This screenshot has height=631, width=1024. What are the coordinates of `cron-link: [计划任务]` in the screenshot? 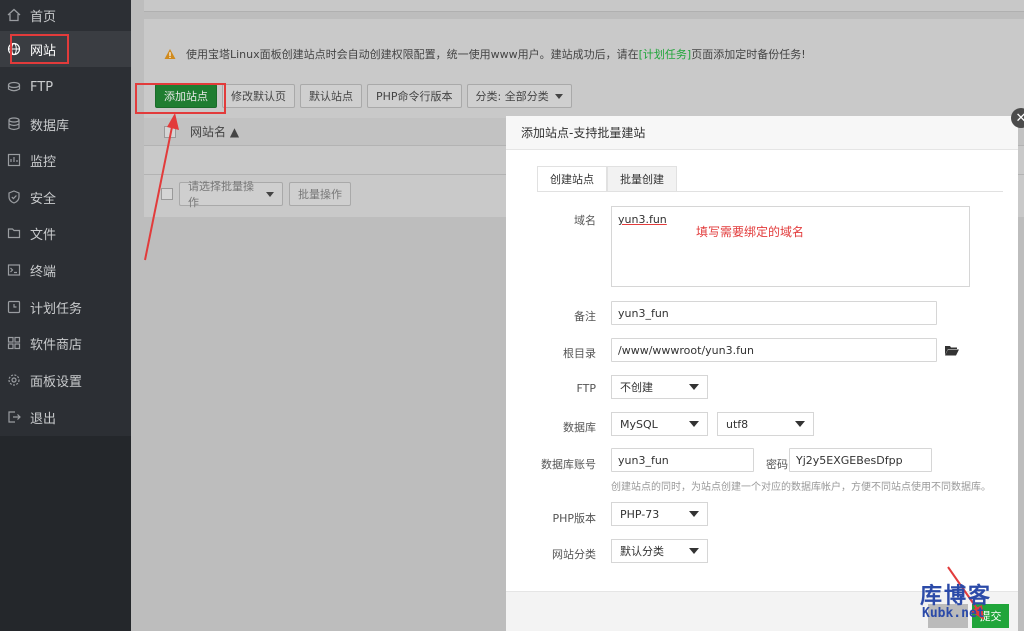 It's located at (665, 54).